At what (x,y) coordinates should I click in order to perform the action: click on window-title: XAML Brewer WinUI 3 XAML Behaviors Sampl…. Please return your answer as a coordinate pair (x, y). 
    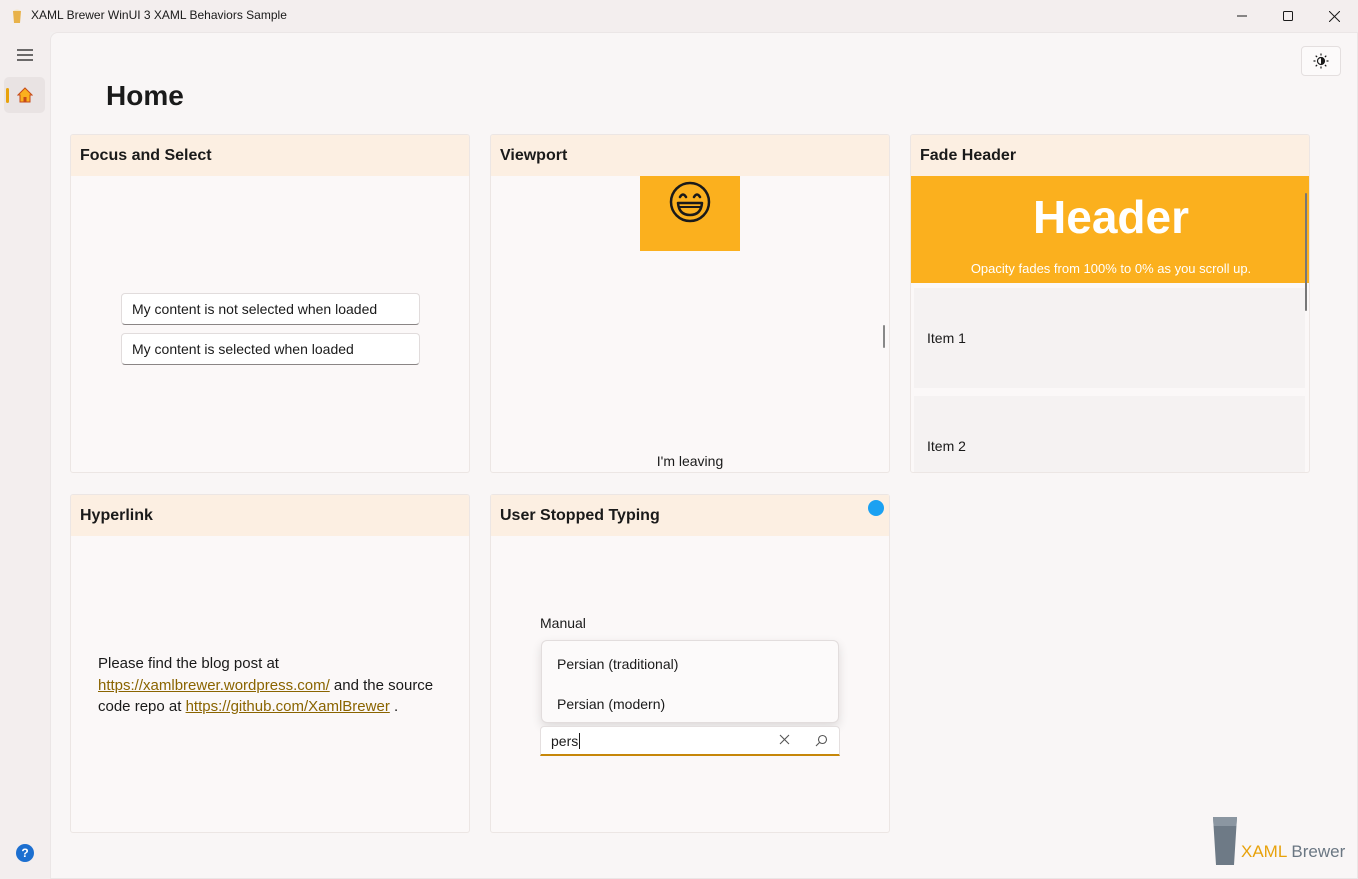
    Looking at the image, I should click on (159, 15).